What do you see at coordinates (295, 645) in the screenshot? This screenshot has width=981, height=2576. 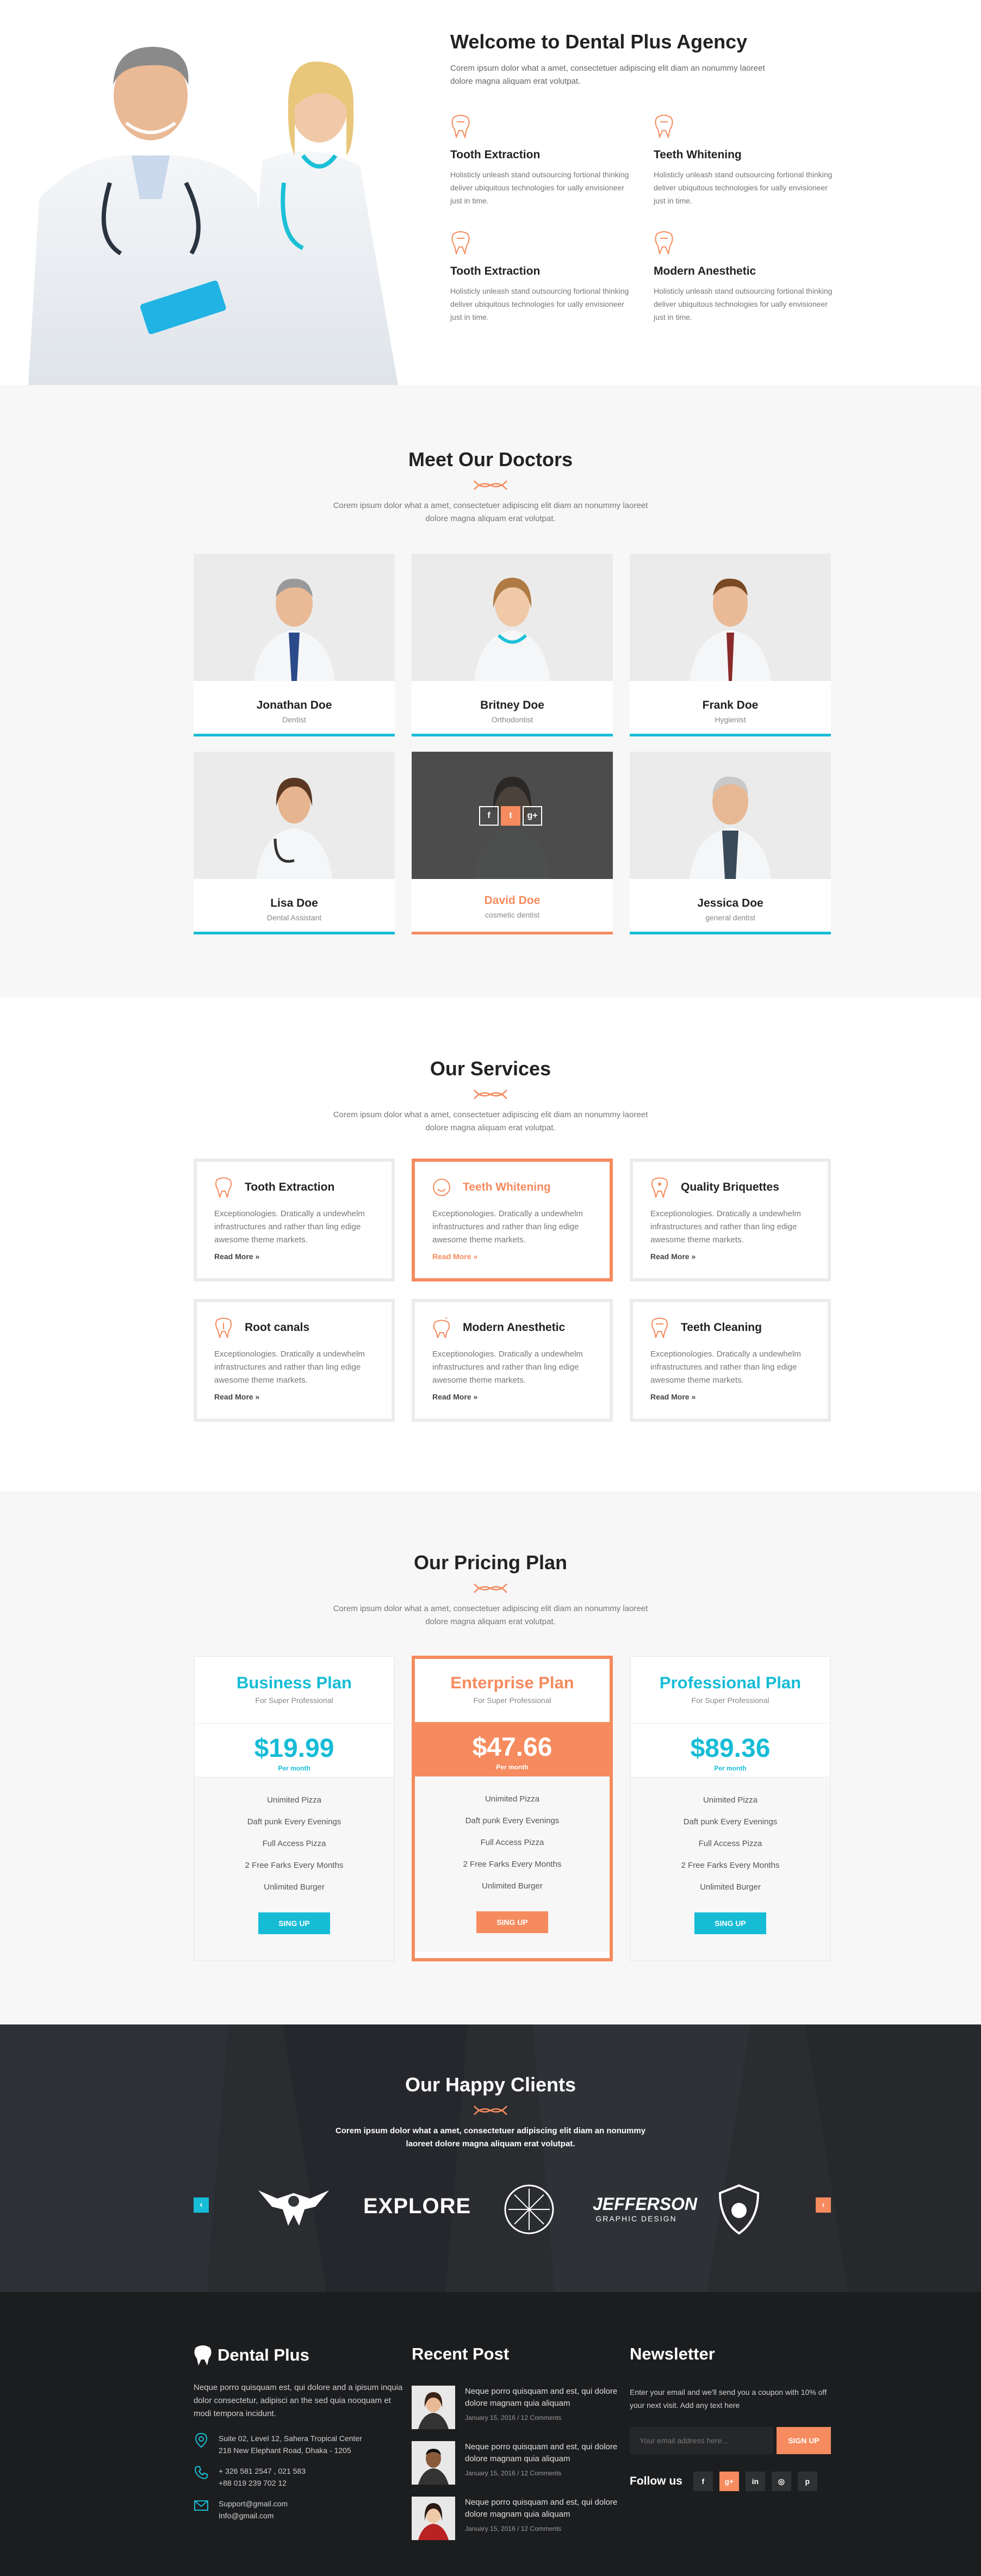 I see `doctor-card: Jonathan Doe Dentist` at bounding box center [295, 645].